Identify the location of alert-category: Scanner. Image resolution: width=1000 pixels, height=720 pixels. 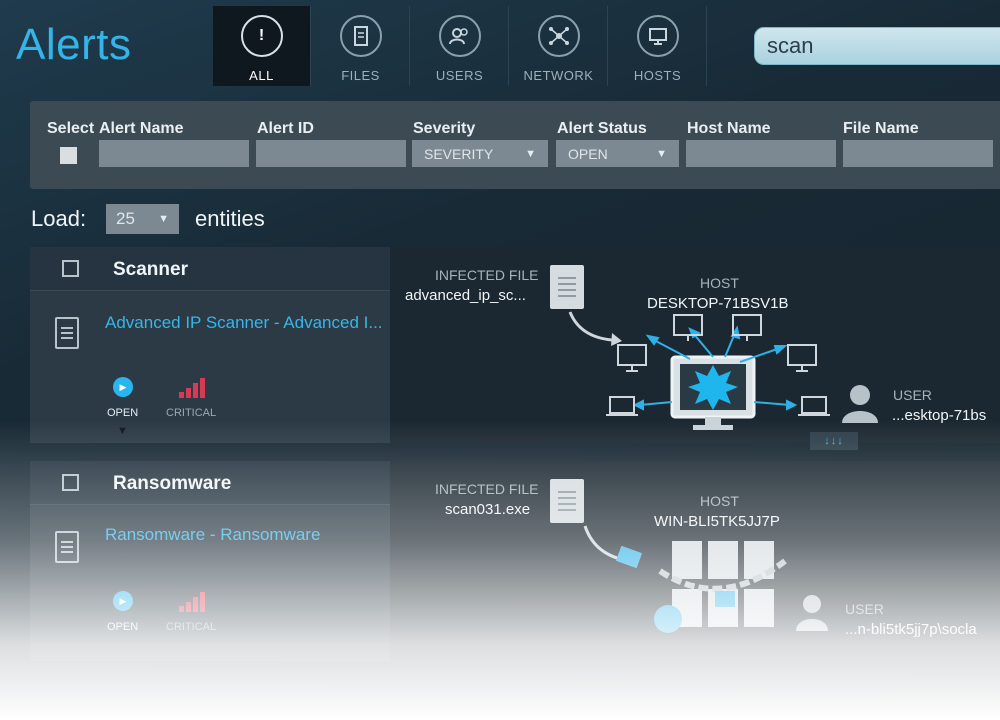
(150, 269).